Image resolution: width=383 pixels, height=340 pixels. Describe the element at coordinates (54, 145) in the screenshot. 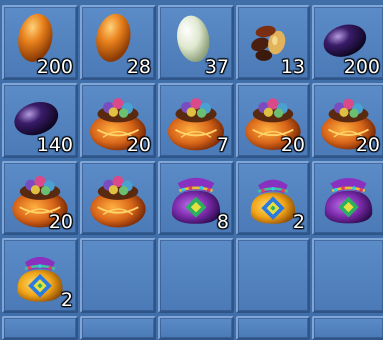

I see `item-quantity: 140` at that location.